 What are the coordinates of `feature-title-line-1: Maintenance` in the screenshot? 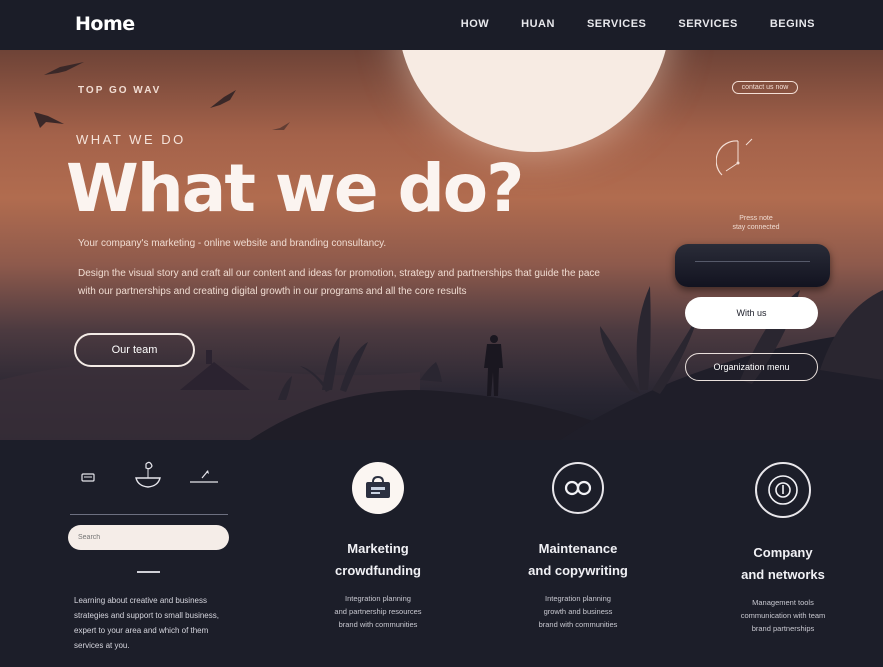 It's located at (578, 548).